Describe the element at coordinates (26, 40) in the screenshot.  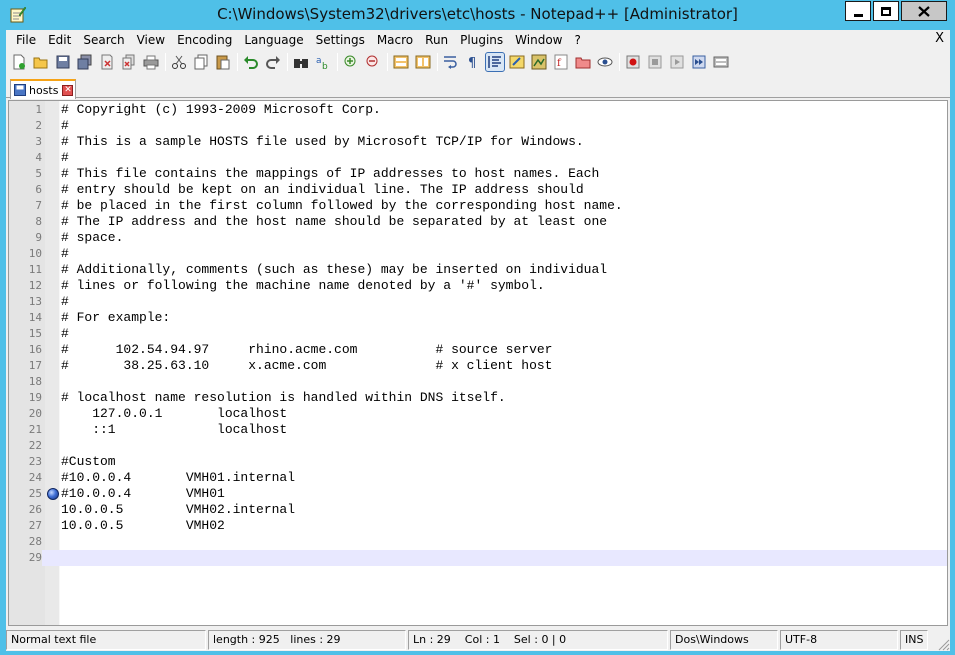
I see `menu-file: File` at that location.